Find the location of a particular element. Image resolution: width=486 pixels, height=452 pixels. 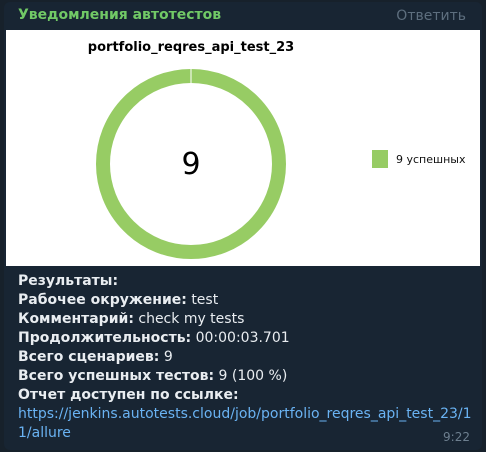

field-label: Продолжительность: is located at coordinates (105, 338).